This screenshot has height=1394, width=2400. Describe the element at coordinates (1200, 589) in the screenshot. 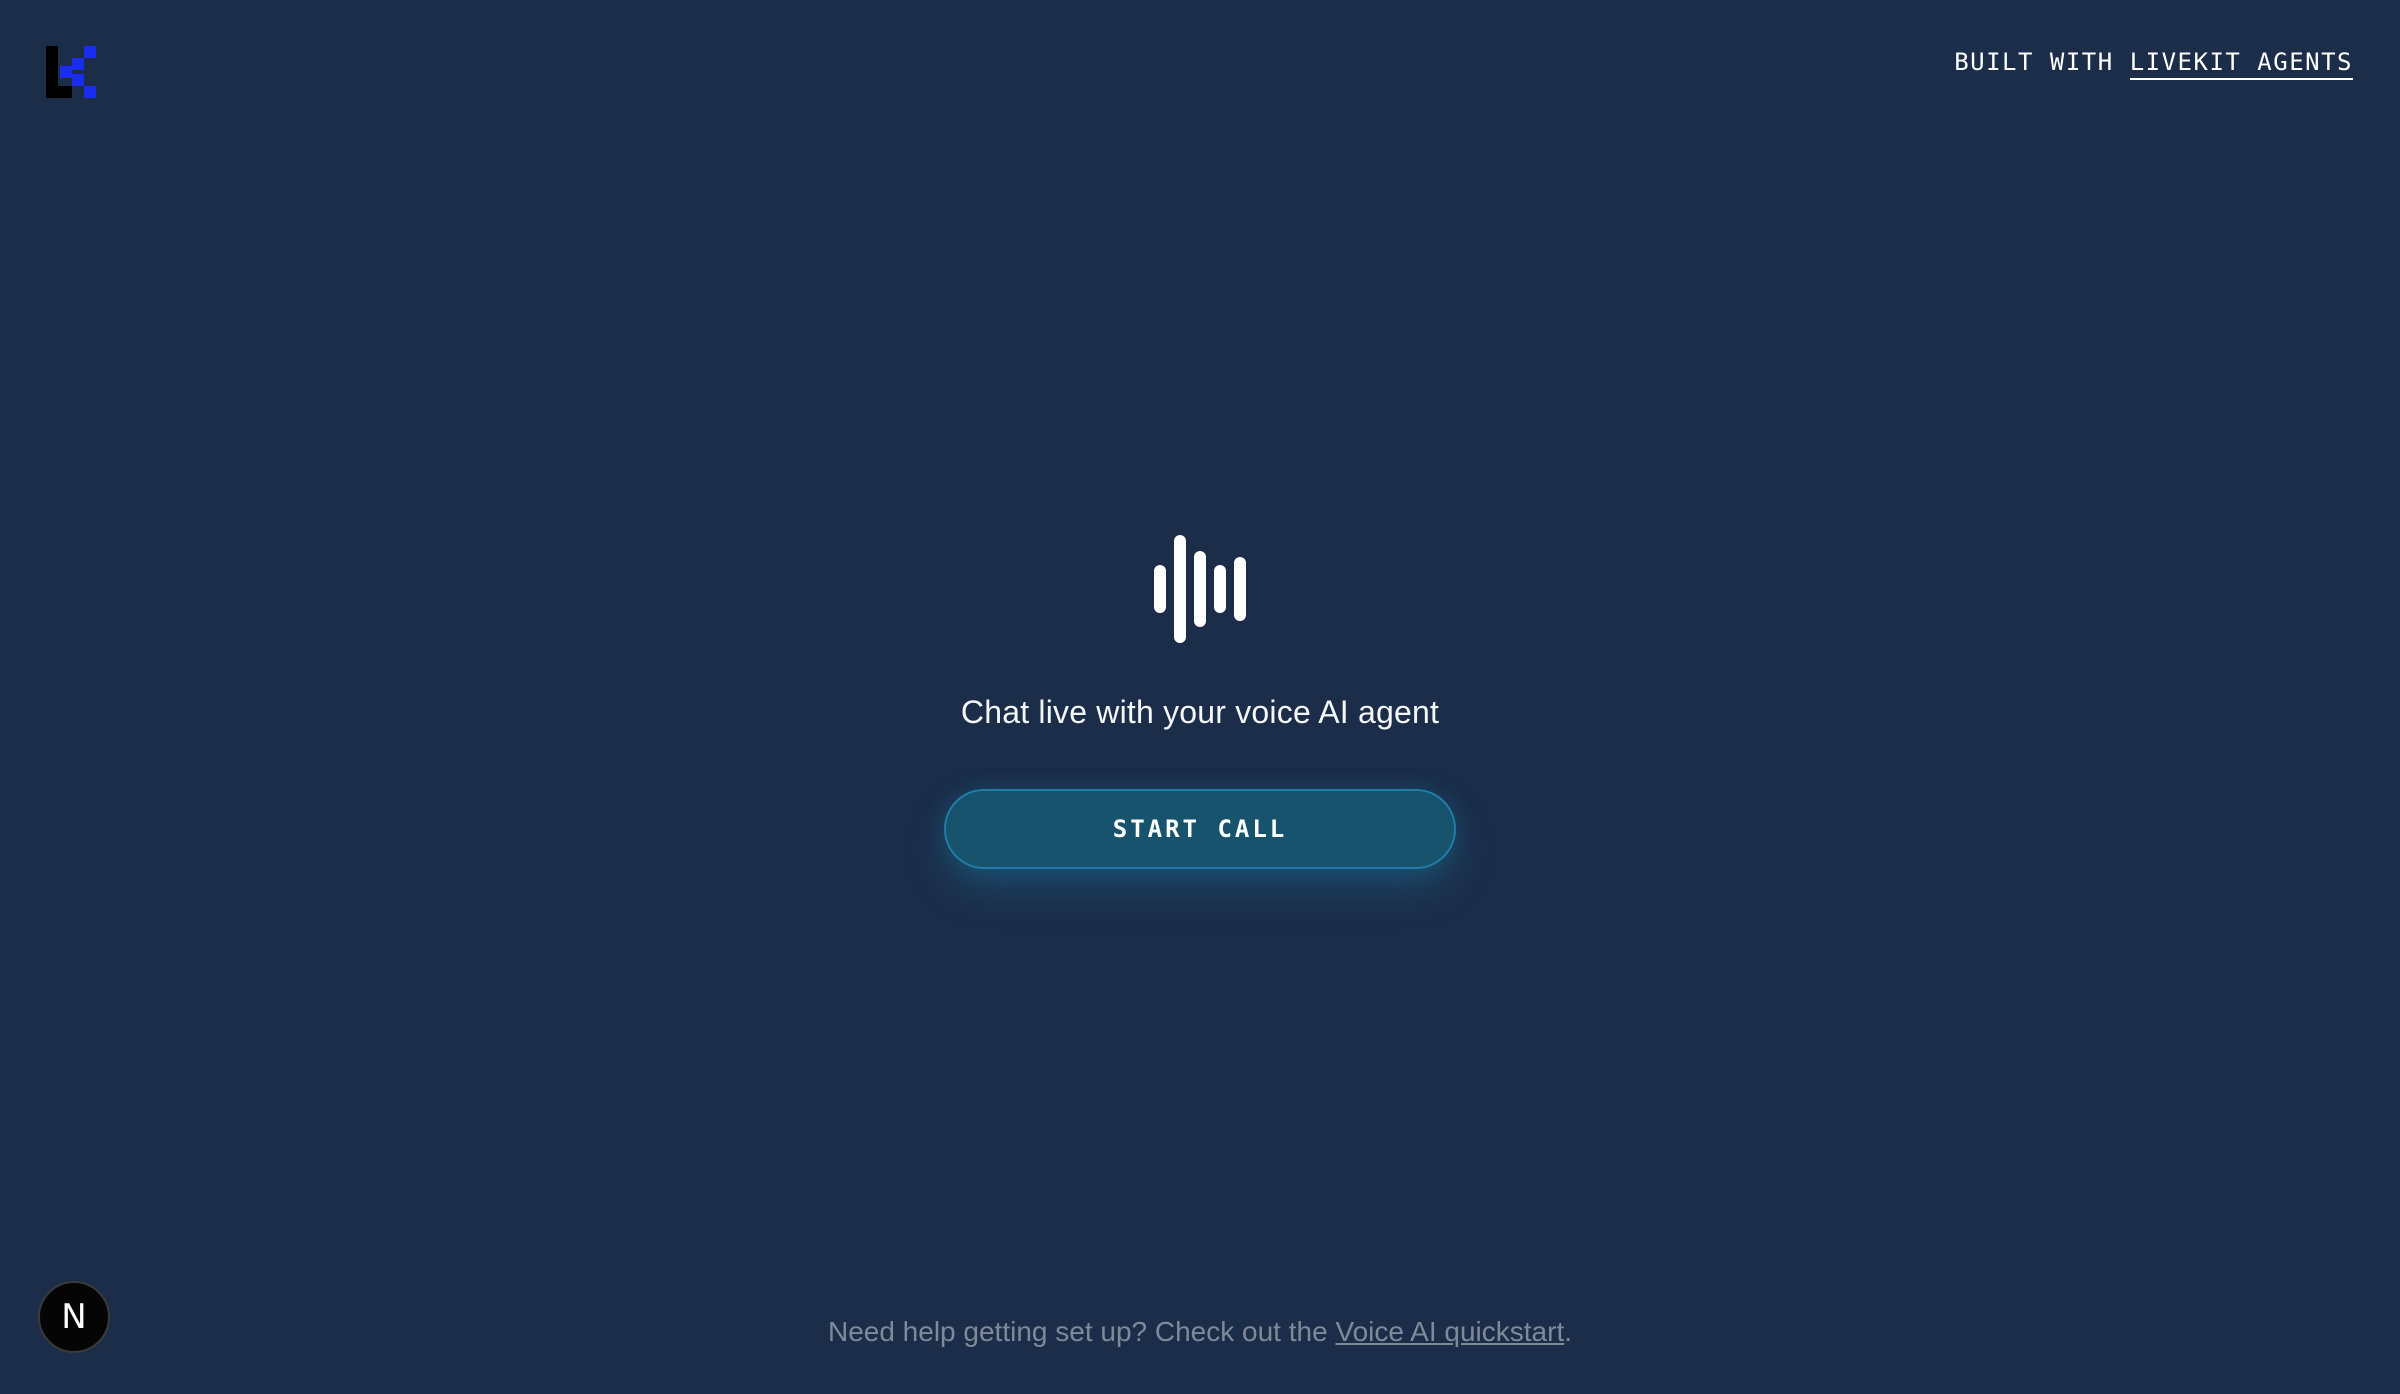

I see `audio-waveform-icon` at that location.